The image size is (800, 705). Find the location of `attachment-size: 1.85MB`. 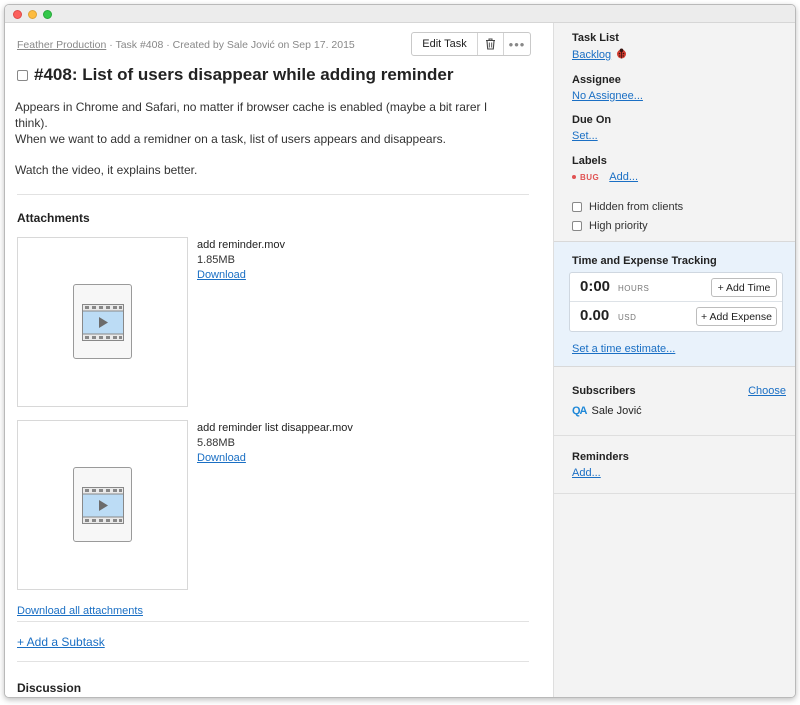

attachment-size: 1.85MB is located at coordinates (216, 260).